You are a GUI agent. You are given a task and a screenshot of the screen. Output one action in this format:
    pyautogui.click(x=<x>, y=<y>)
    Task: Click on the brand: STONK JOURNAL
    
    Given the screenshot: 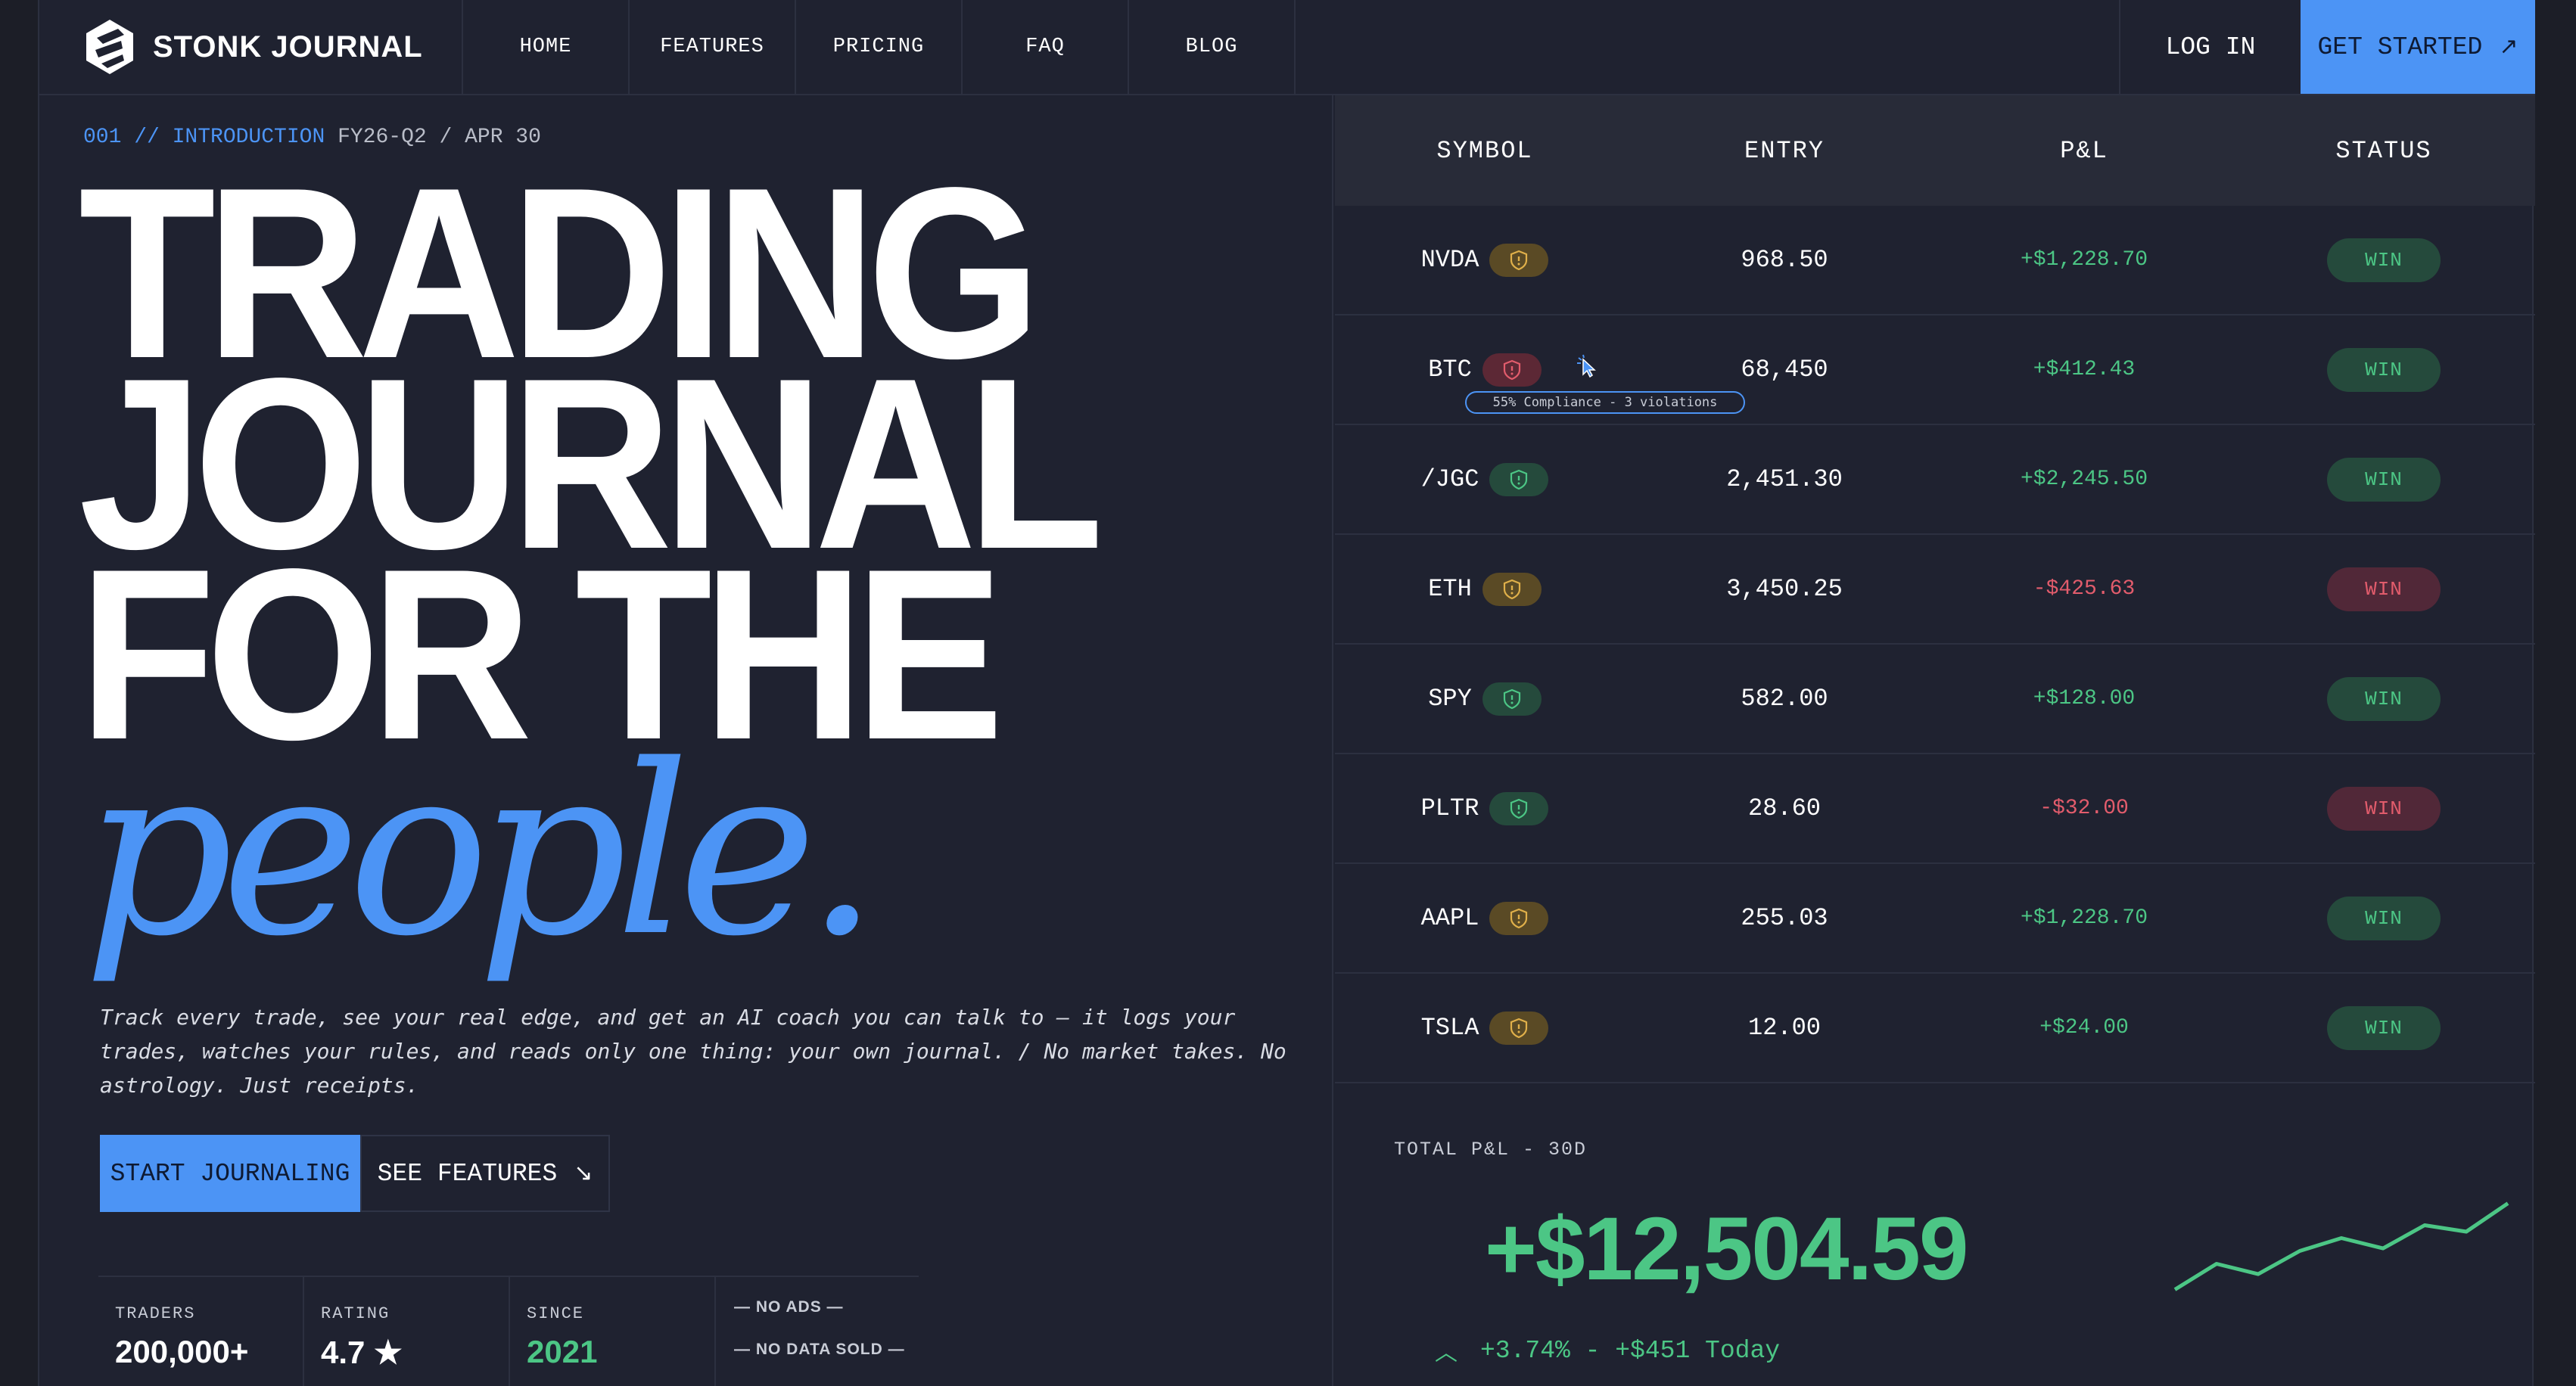 What is the action you would take?
    pyautogui.click(x=251, y=47)
    